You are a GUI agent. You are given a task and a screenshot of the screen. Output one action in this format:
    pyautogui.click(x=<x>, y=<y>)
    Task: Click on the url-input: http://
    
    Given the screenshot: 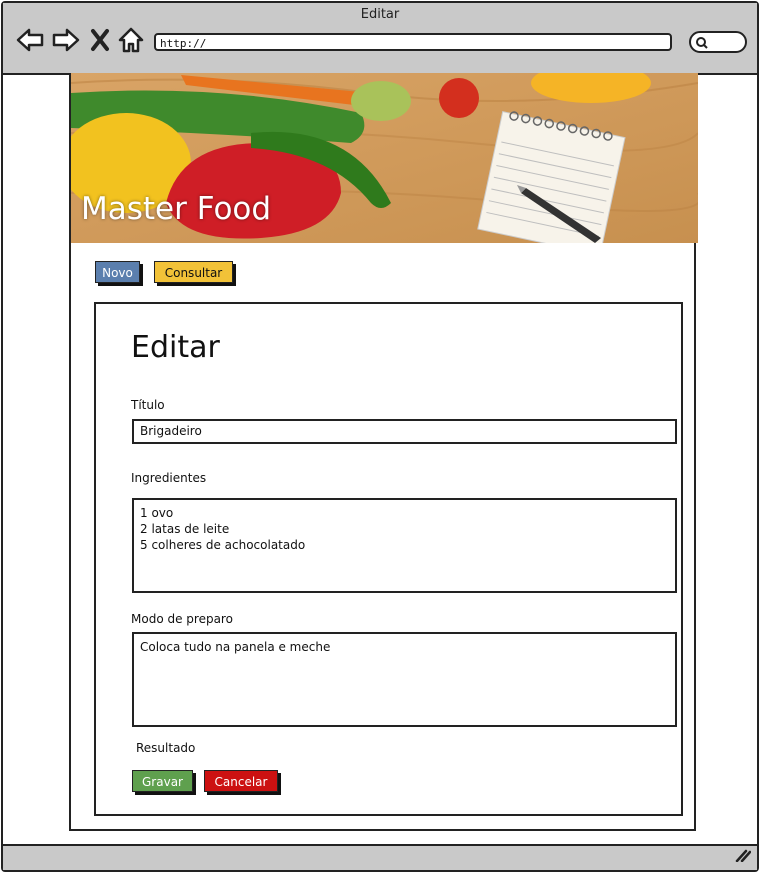 What is the action you would take?
    pyautogui.click(x=413, y=42)
    